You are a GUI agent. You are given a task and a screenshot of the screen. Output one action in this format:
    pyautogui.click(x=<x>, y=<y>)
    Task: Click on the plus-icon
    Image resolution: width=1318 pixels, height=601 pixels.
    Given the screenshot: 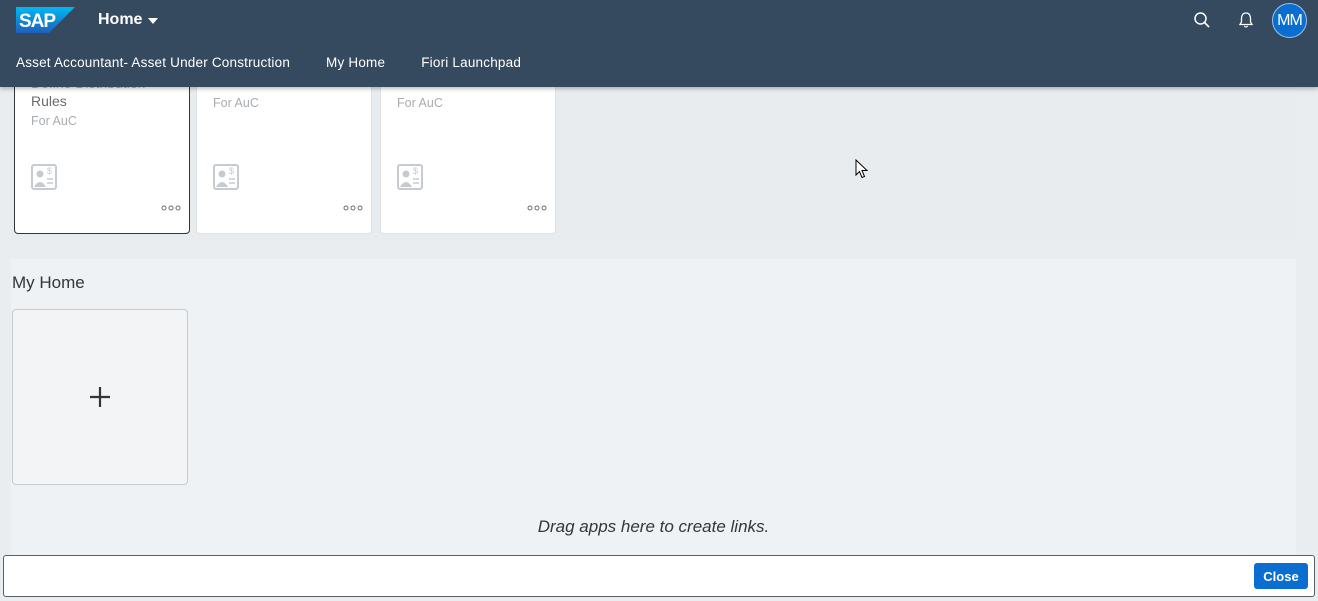 What is the action you would take?
    pyautogui.click(x=100, y=397)
    